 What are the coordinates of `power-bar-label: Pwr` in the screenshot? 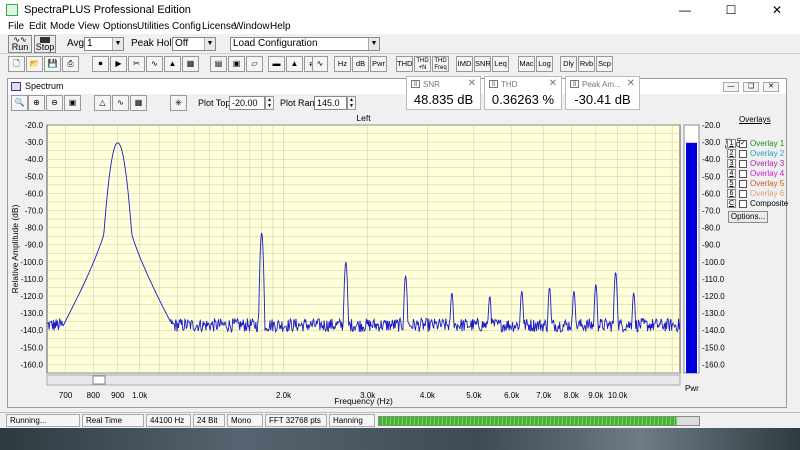 It's located at (692, 388).